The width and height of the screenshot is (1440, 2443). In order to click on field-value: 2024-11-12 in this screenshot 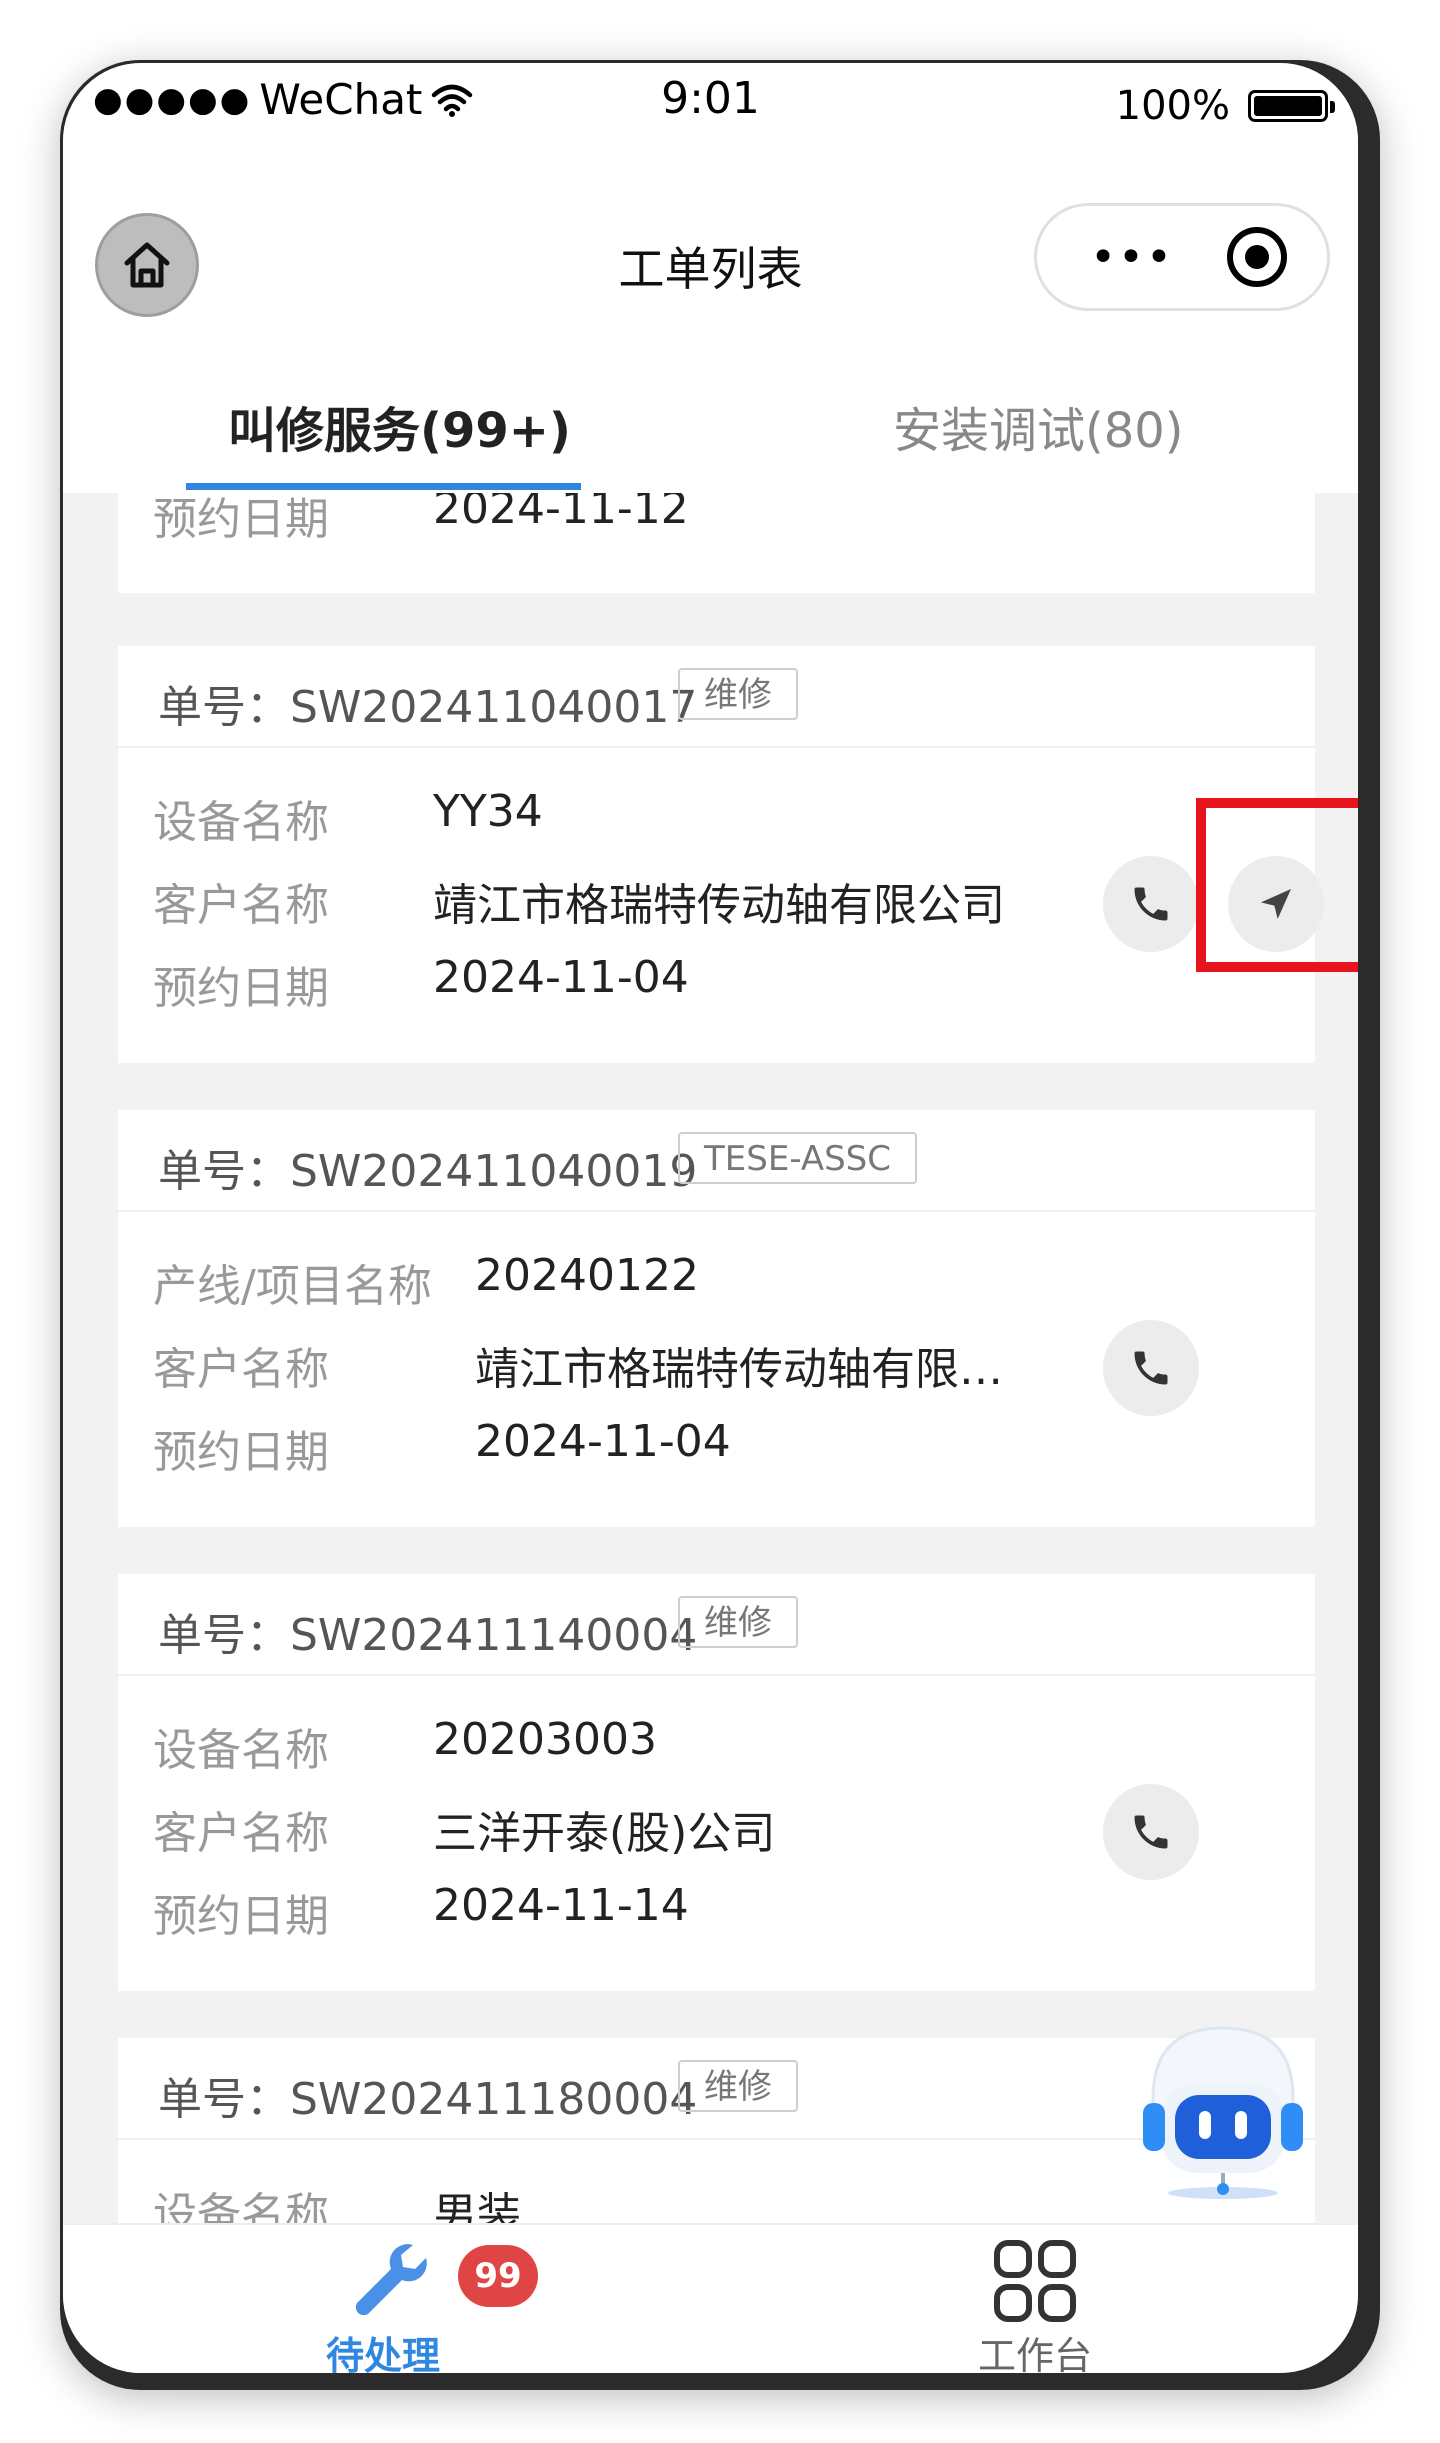, I will do `click(561, 513)`.